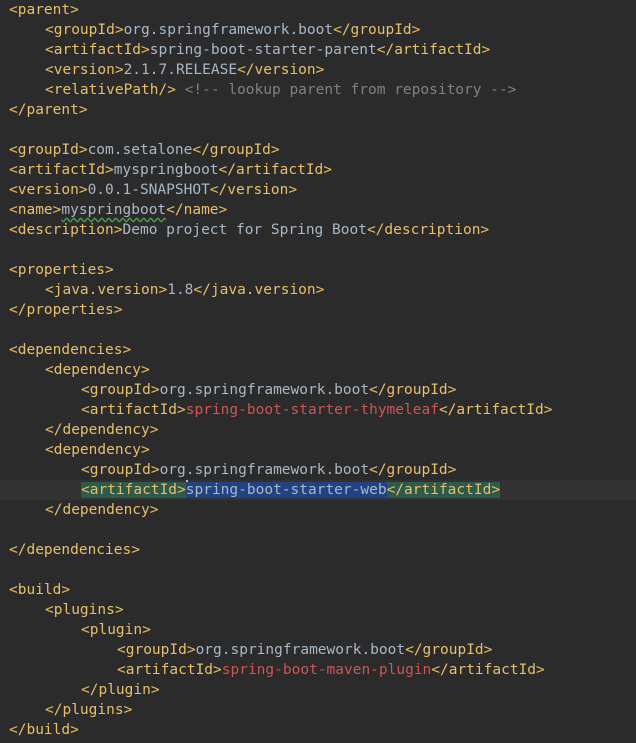 Image resolution: width=636 pixels, height=743 pixels. I want to click on xml-tag: </description>, so click(428, 230).